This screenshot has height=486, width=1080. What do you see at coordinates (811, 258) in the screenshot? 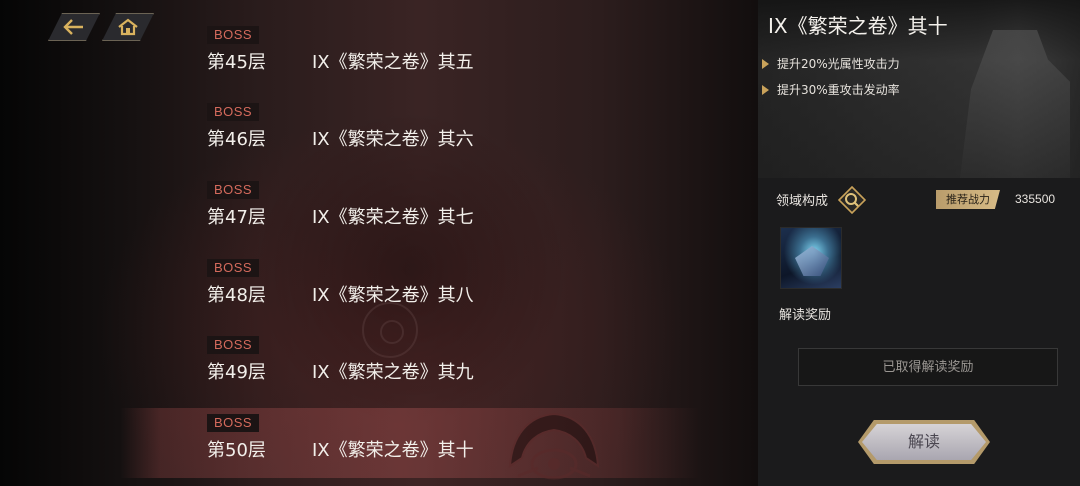
I see `reward-item-thumbnail` at bounding box center [811, 258].